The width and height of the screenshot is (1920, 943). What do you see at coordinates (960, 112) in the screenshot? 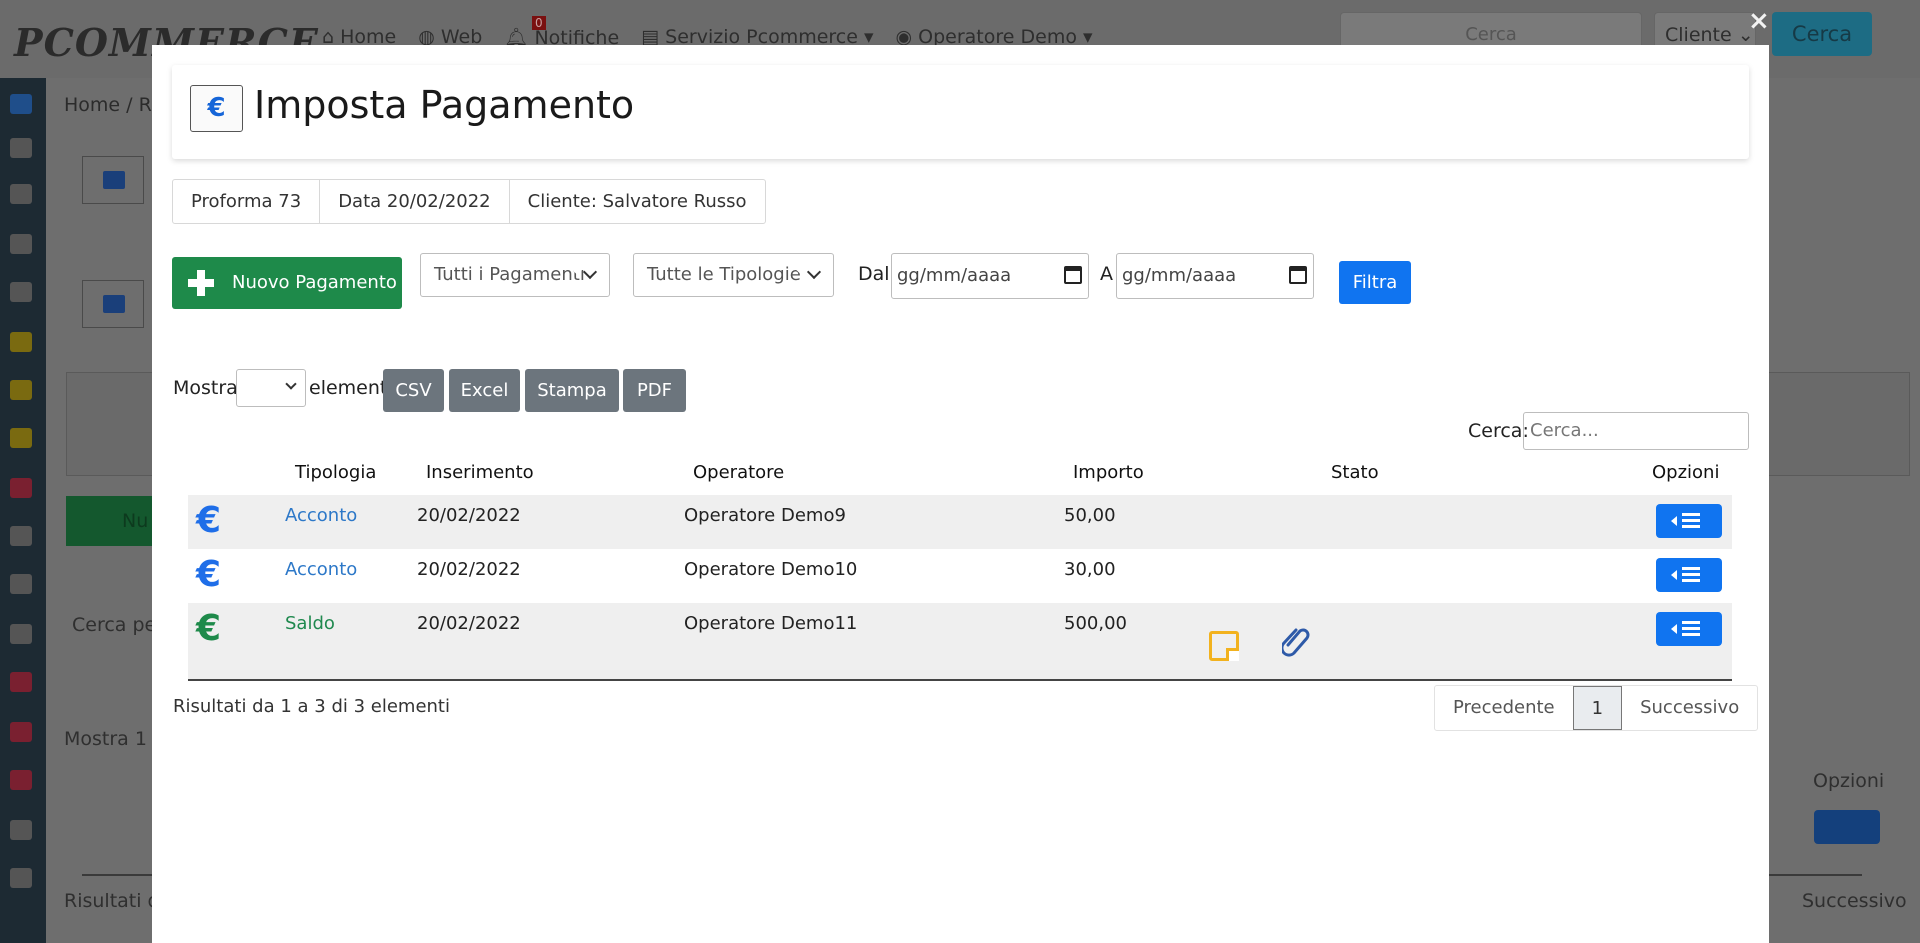
I see `modal-header: € Imposta Pagamento` at bounding box center [960, 112].